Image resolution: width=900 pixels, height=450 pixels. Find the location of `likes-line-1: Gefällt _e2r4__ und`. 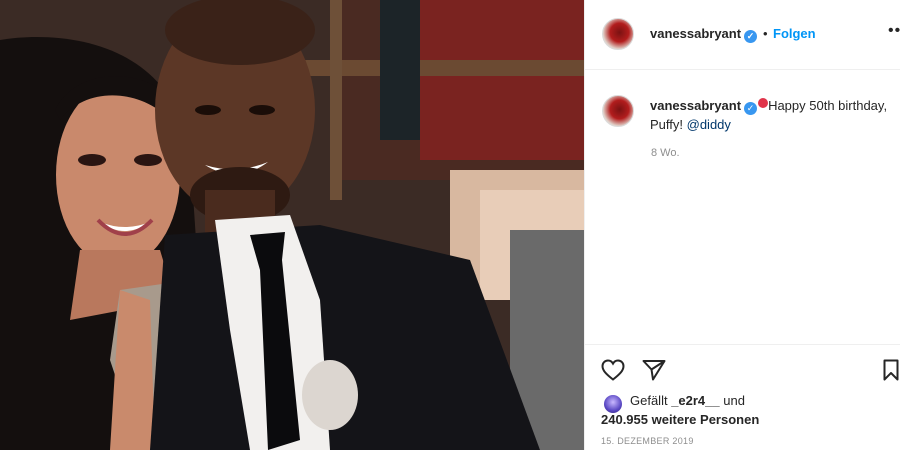

likes-line-1: Gefällt _e2r4__ und is located at coordinates (687, 400).